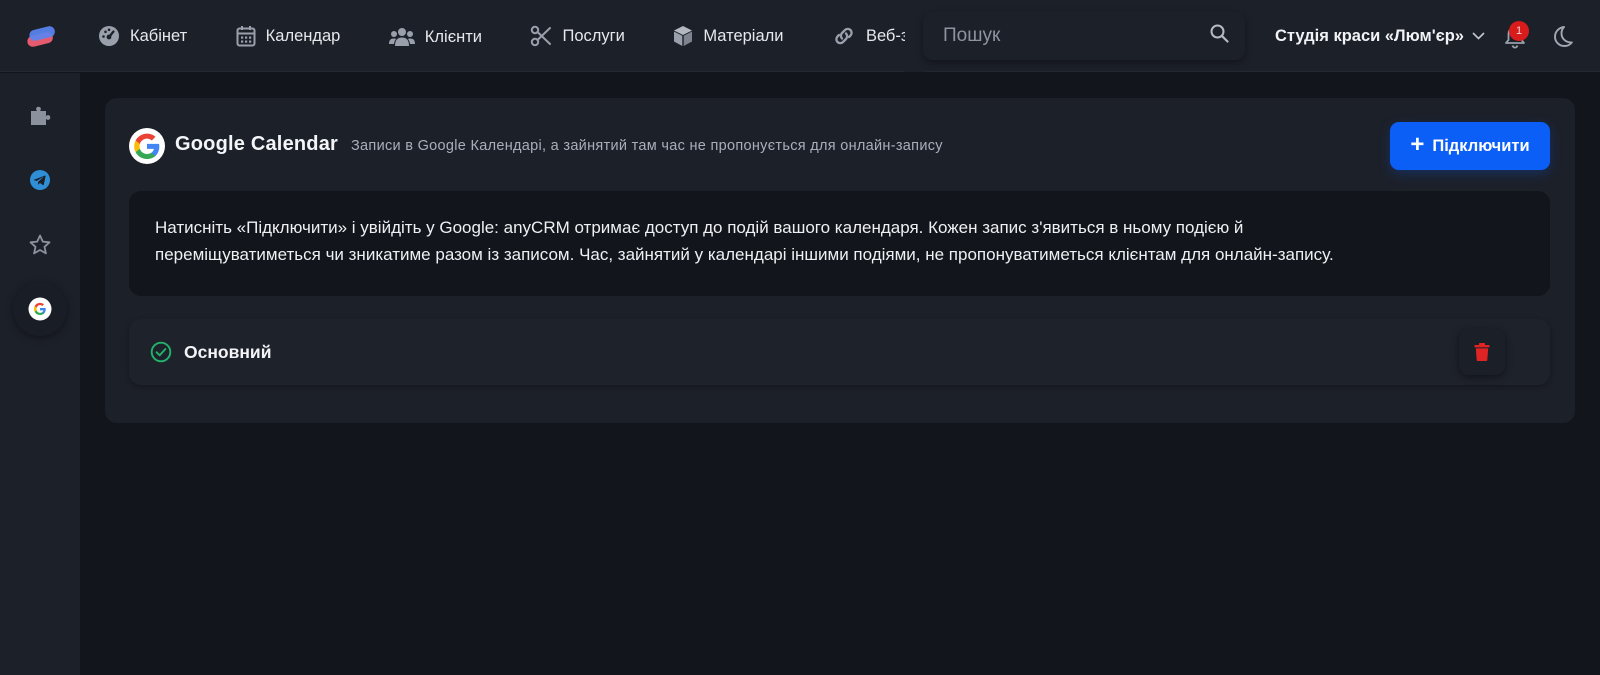 This screenshot has width=1600, height=675. I want to click on puzzle-icon, so click(41, 115).